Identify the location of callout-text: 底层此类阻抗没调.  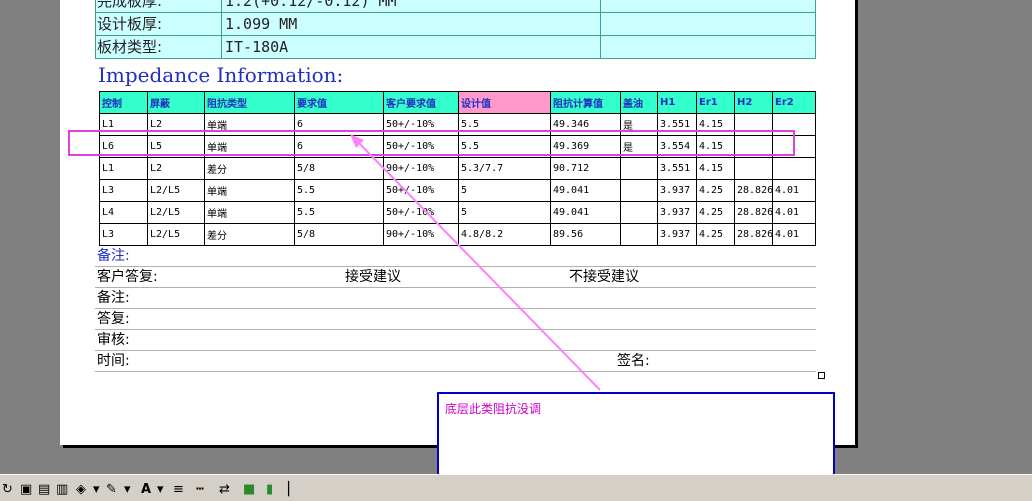
(493, 409).